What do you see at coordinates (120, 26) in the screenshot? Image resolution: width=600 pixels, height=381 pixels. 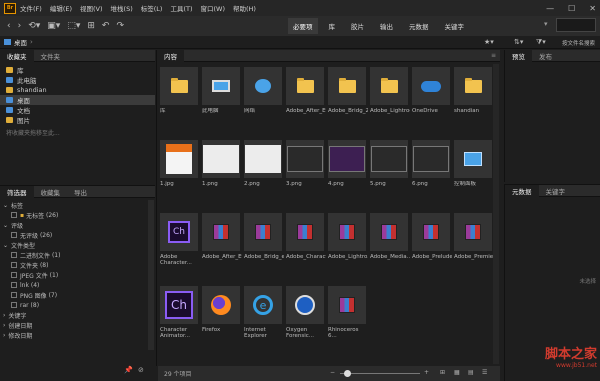 I see `rotate-right-icon: ↷` at bounding box center [120, 26].